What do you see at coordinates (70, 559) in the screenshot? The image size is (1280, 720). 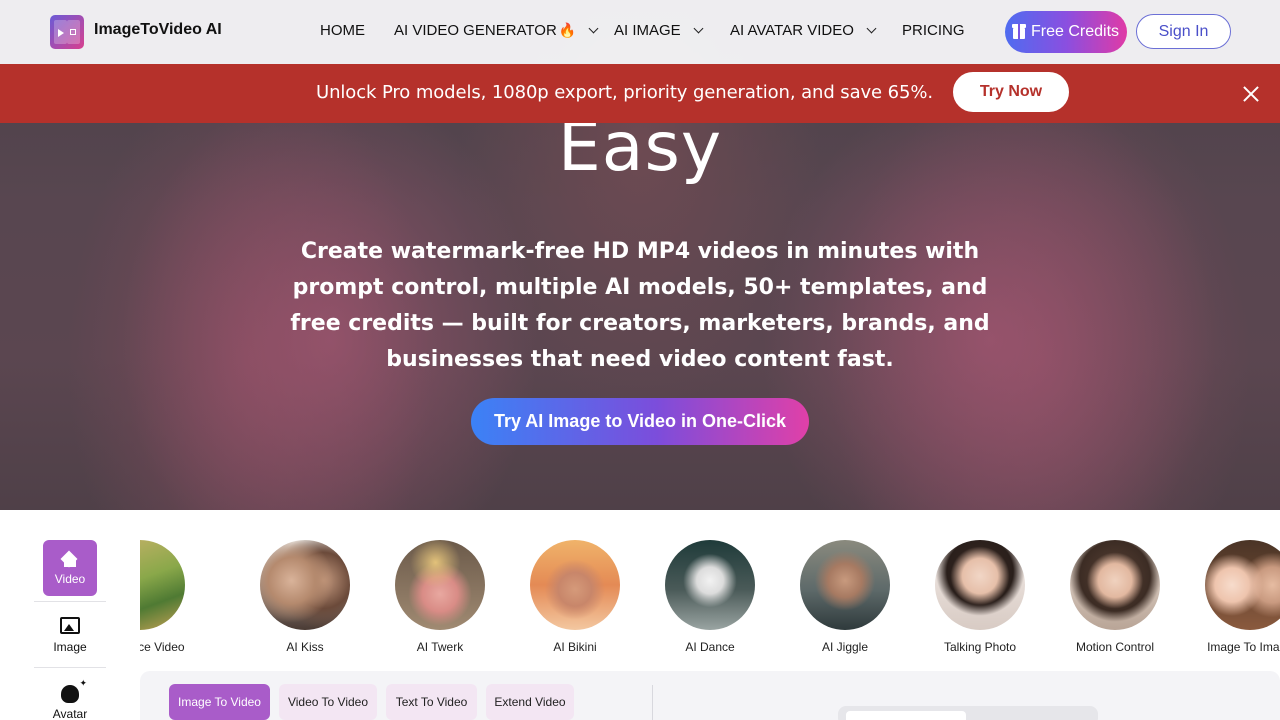 I see `home-icon` at bounding box center [70, 559].